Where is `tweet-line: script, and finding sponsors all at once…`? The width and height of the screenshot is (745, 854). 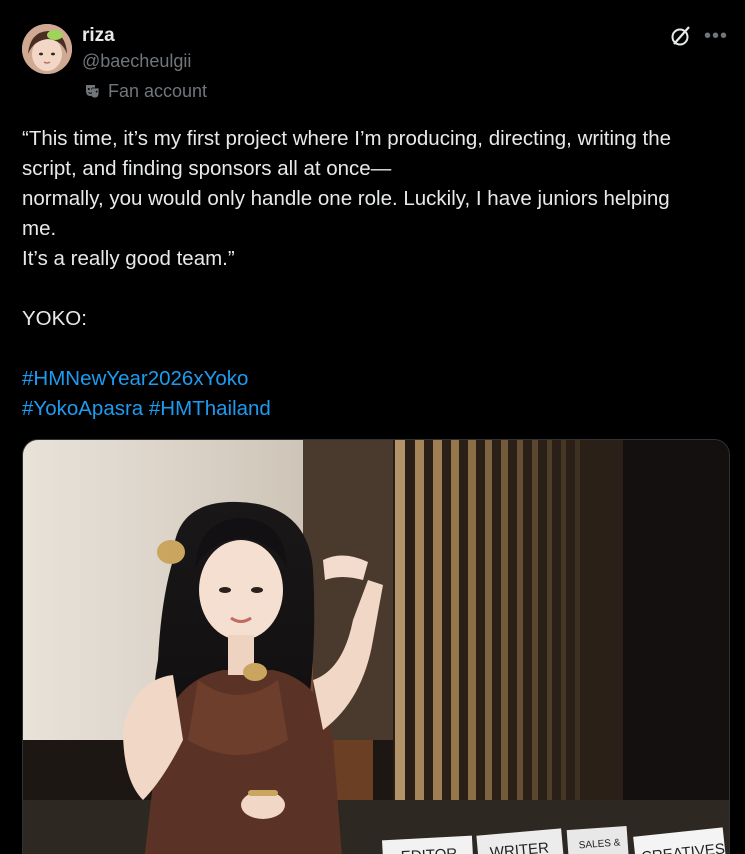 tweet-line: script, and finding sponsors all at once… is located at coordinates (207, 168).